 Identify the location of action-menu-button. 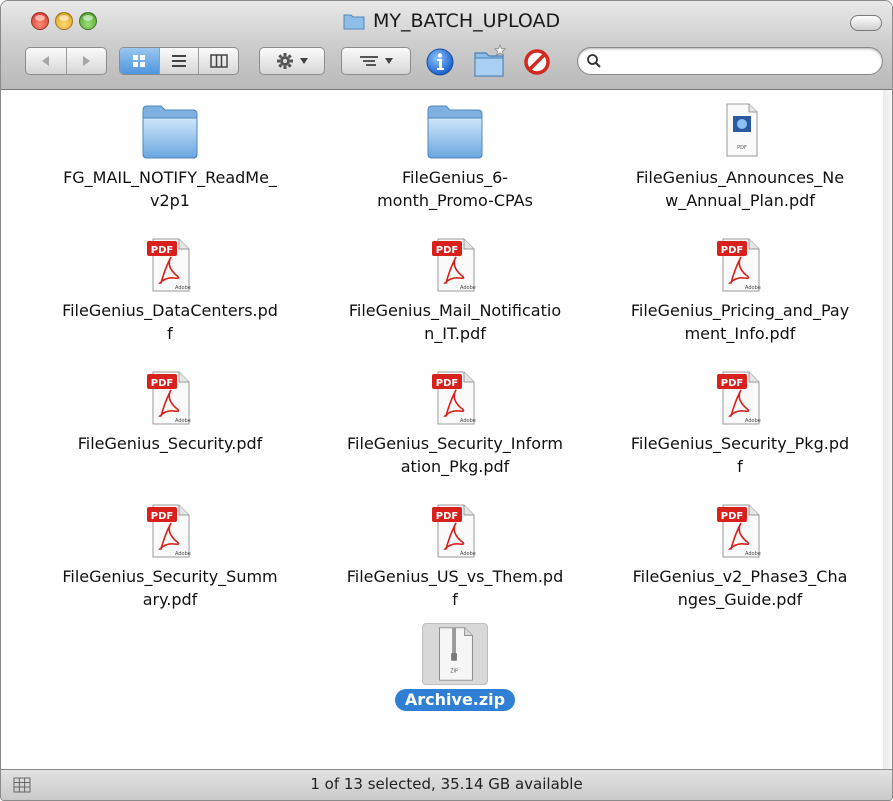
(292, 61).